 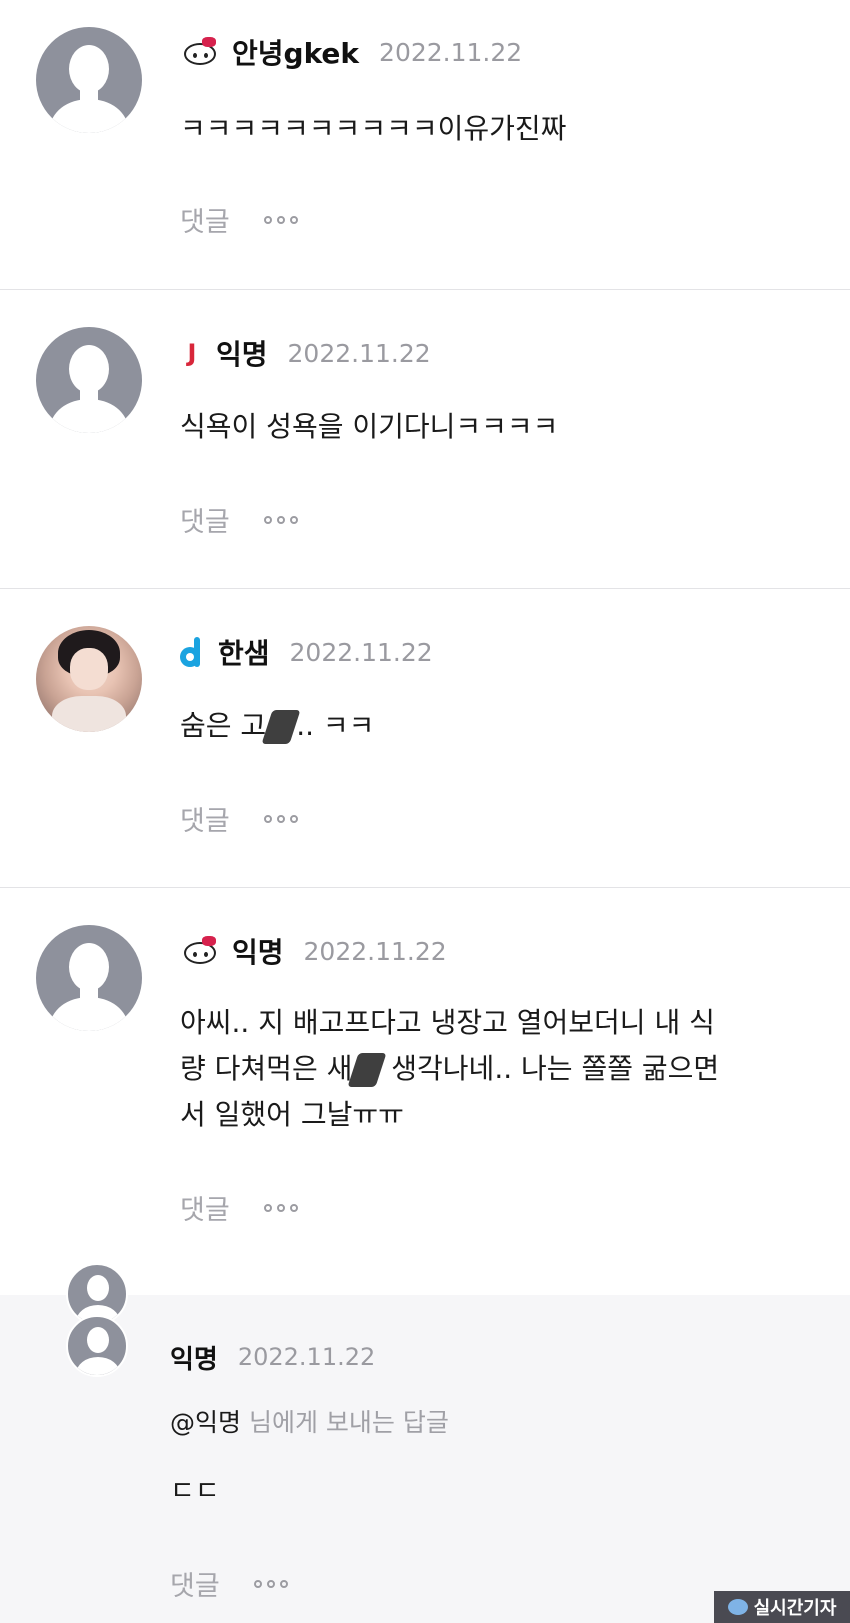 I want to click on comment-text-part: 량 다쳐먹은 새, so click(x=266, y=1068).